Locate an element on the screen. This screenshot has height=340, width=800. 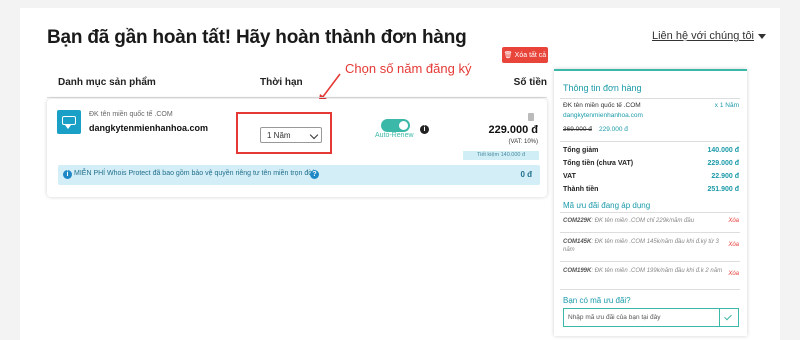
chevron-down-icon is located at coordinates (314, 135).